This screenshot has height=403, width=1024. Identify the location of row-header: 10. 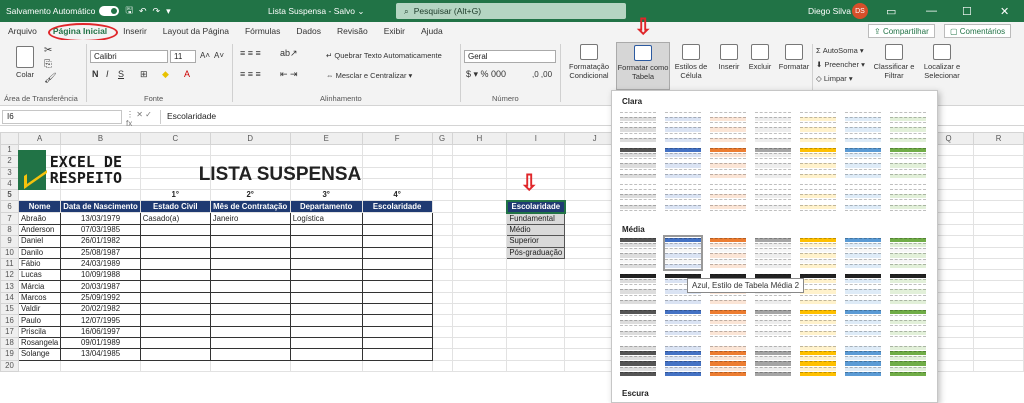
(9, 252).